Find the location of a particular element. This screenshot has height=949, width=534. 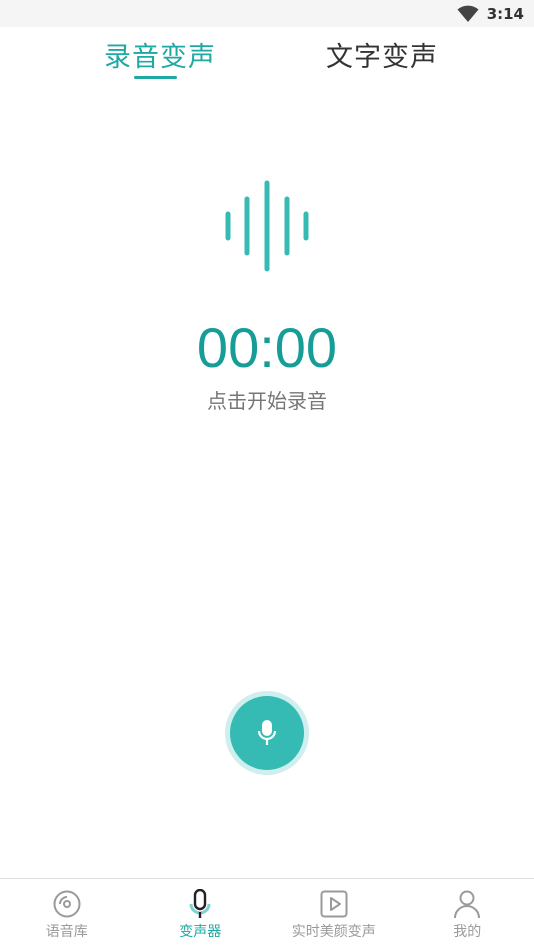

status-right: 3:14 is located at coordinates (490, 14).